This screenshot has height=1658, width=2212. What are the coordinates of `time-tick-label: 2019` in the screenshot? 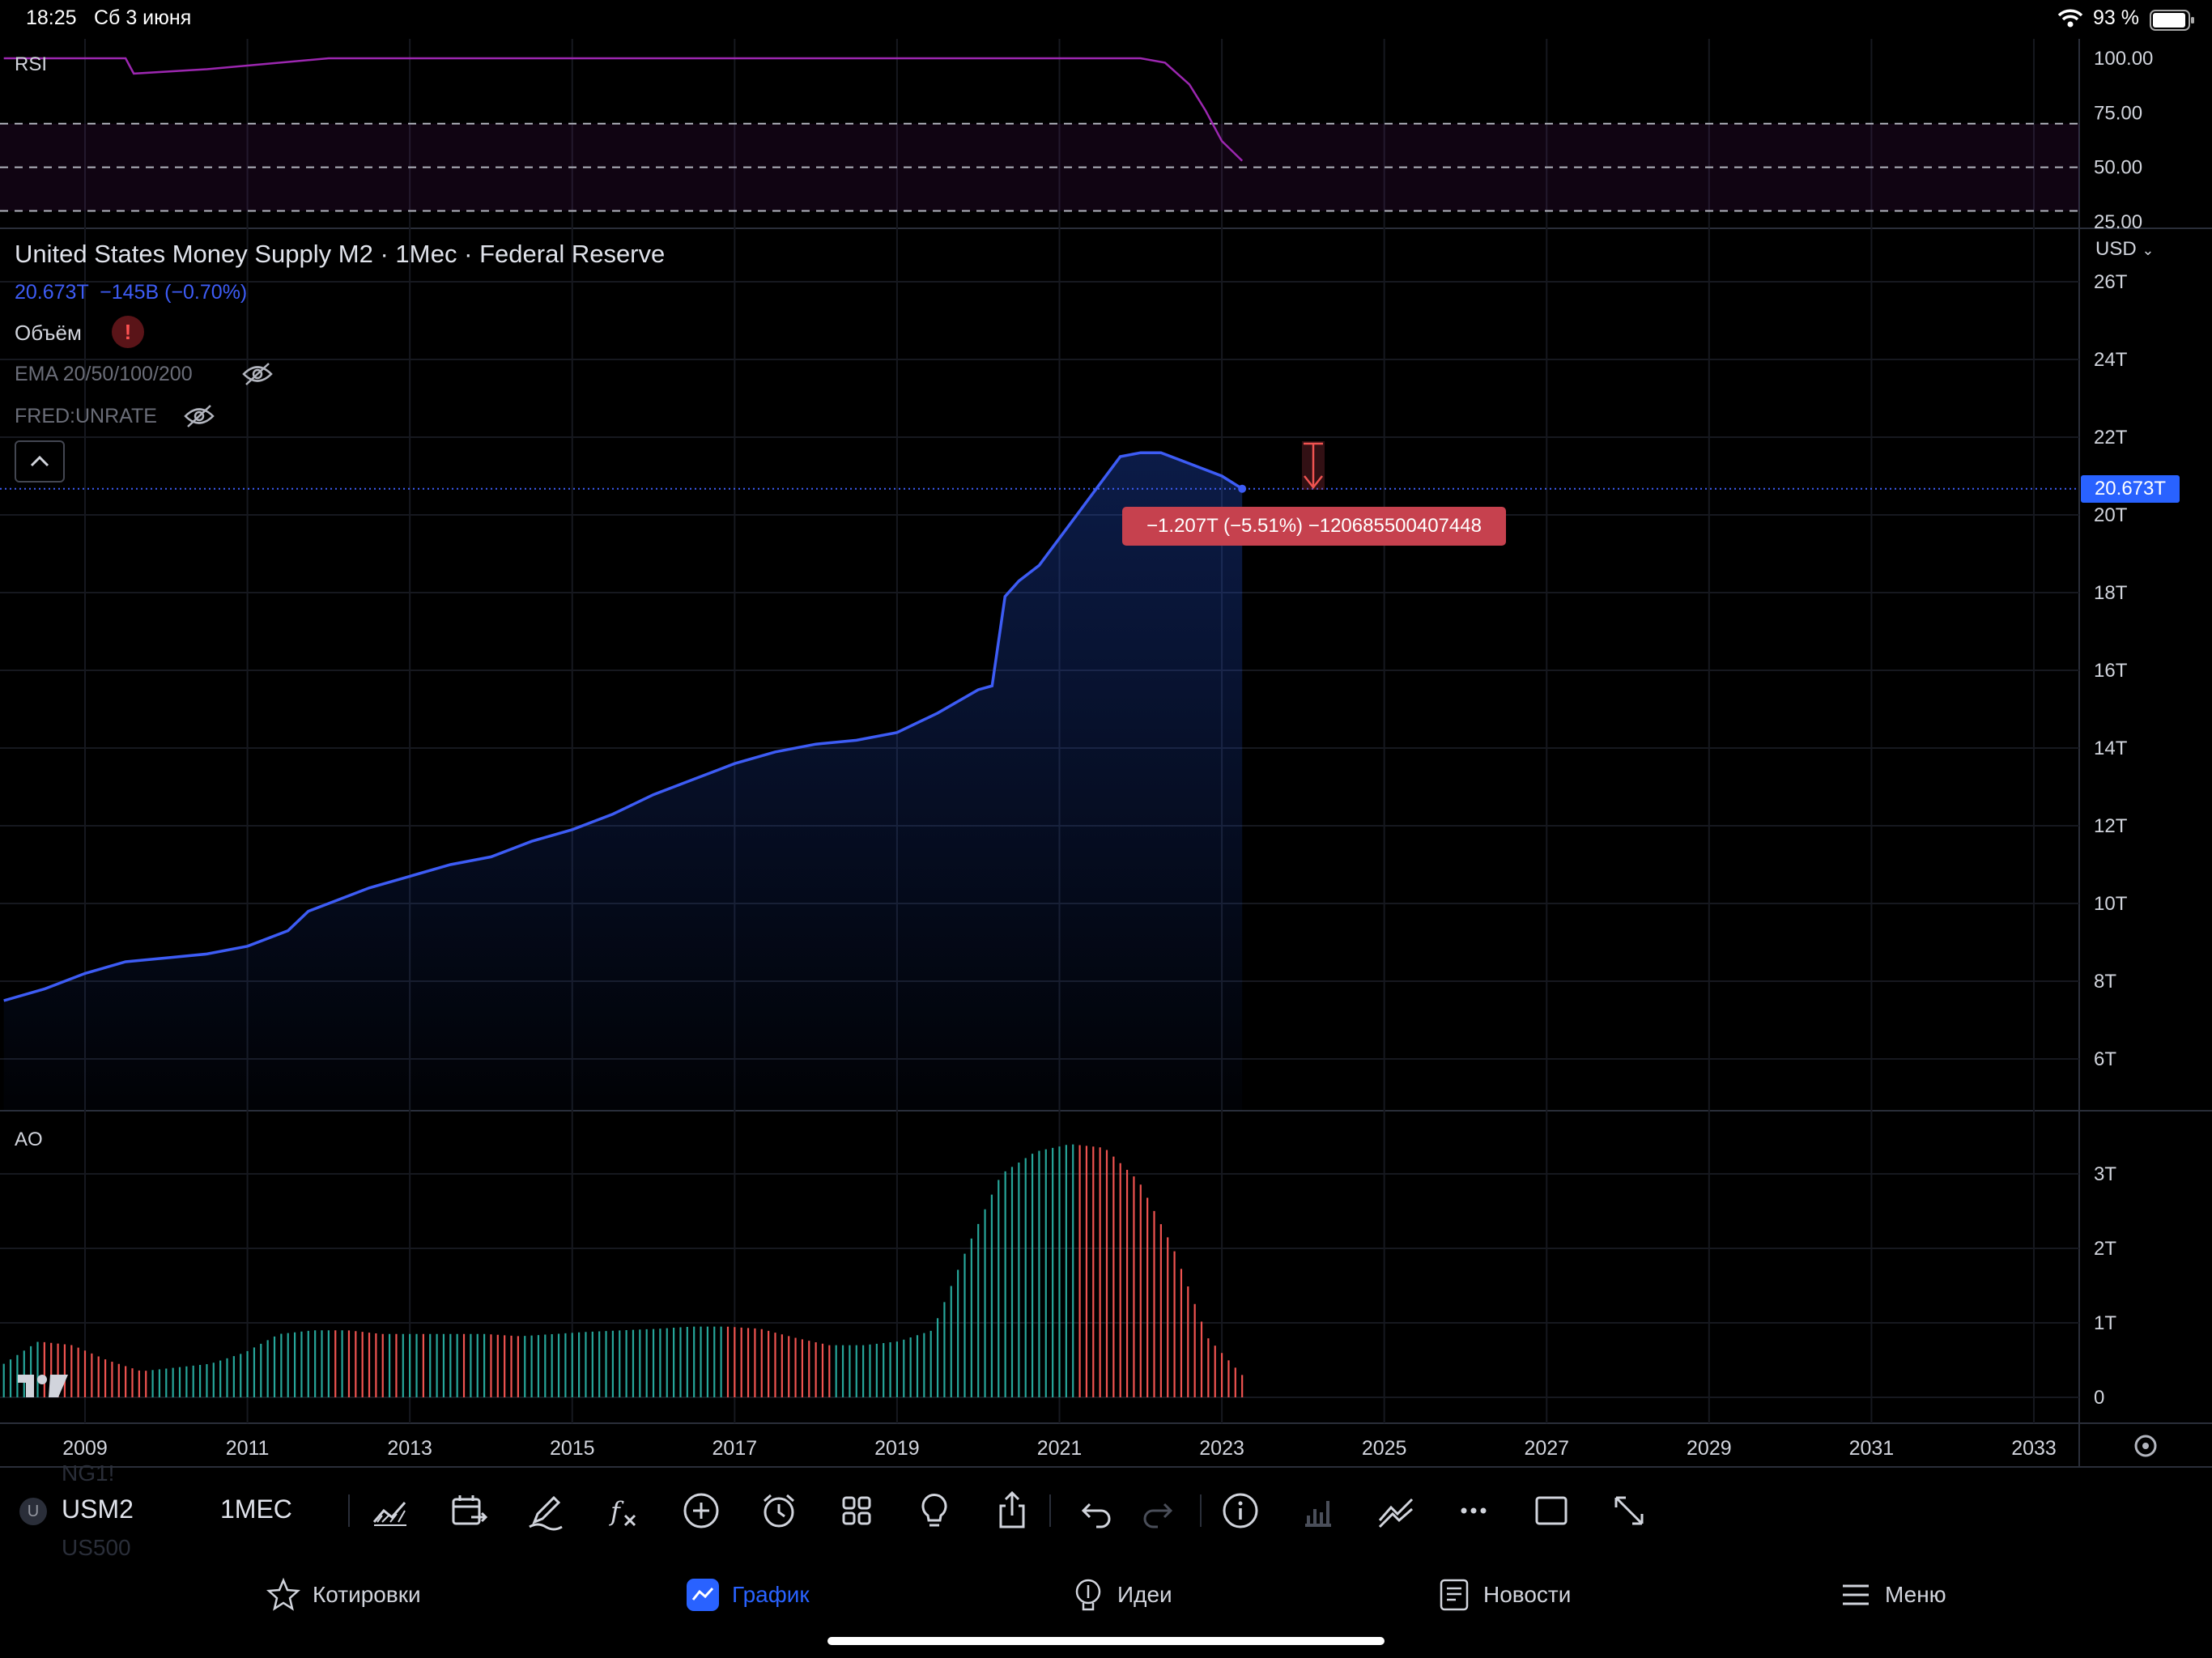 It's located at (897, 1448).